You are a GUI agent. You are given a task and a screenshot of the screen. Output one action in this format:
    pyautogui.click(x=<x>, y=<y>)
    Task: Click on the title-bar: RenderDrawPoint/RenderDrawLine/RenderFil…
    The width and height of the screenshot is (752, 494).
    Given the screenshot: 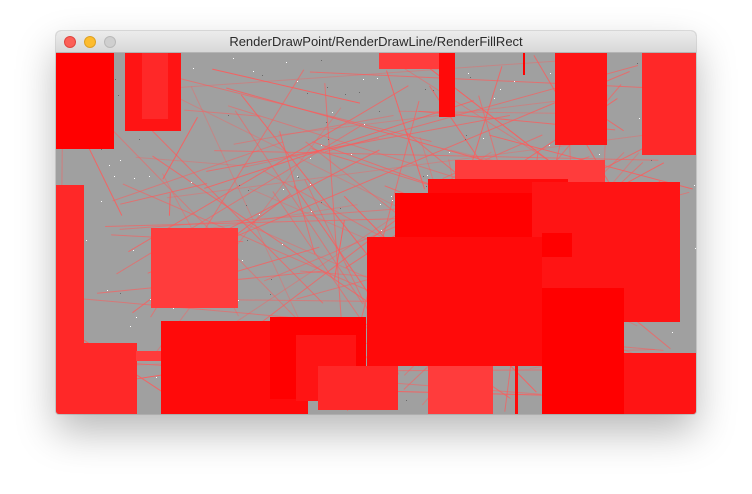 What is the action you would take?
    pyautogui.click(x=376, y=42)
    